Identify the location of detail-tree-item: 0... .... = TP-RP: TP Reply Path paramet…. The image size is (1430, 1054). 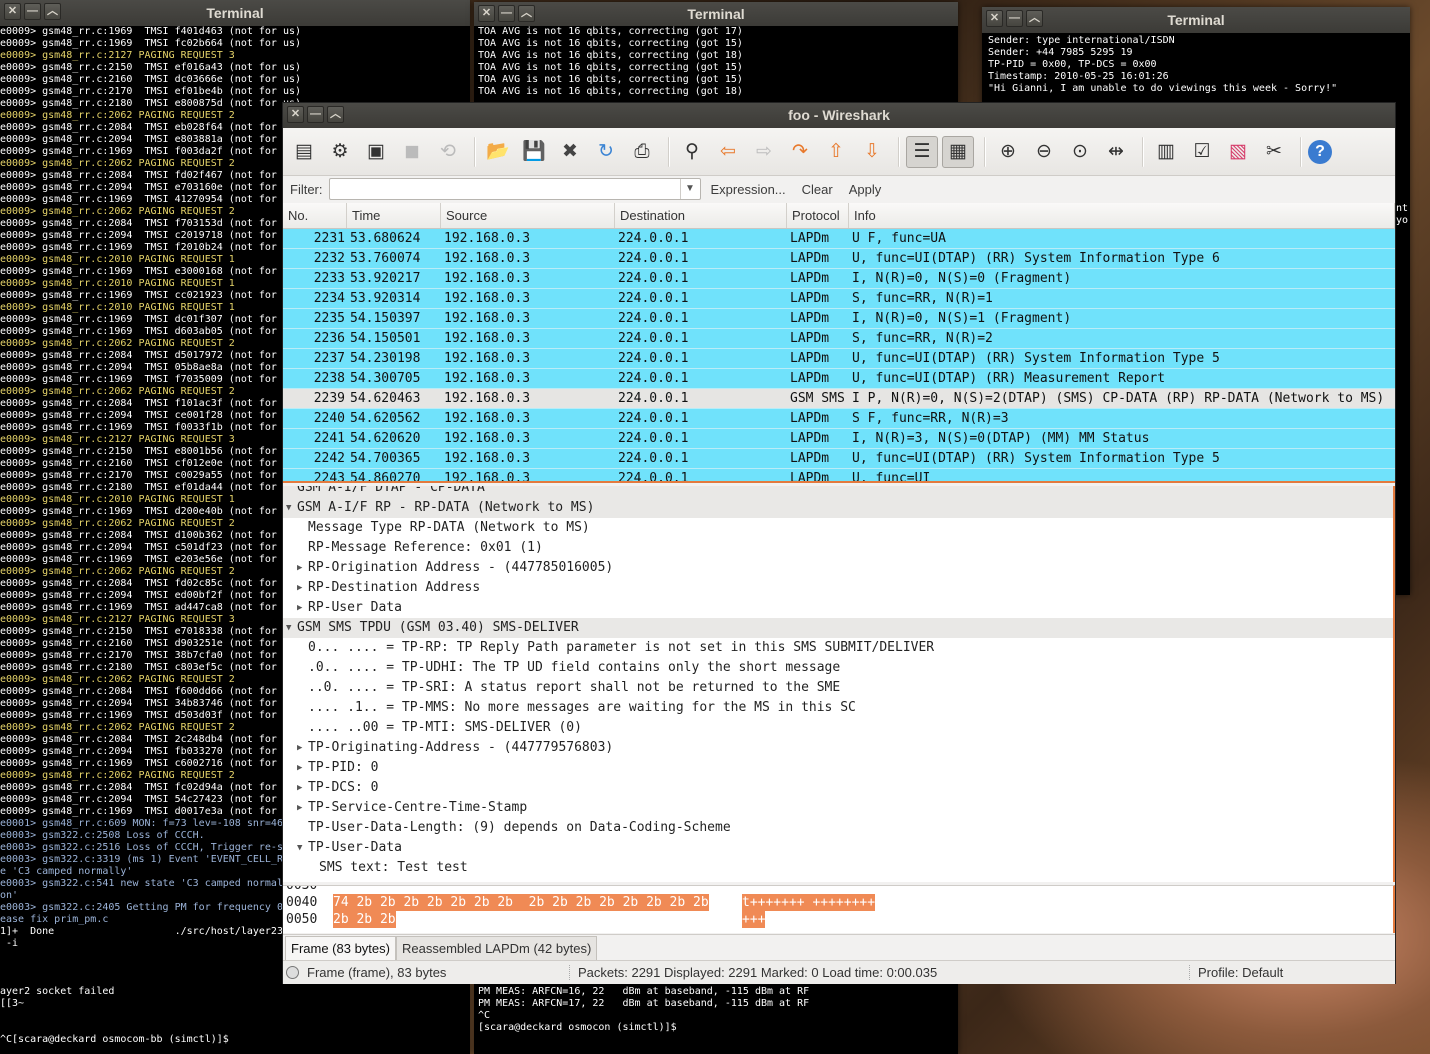
(838, 648).